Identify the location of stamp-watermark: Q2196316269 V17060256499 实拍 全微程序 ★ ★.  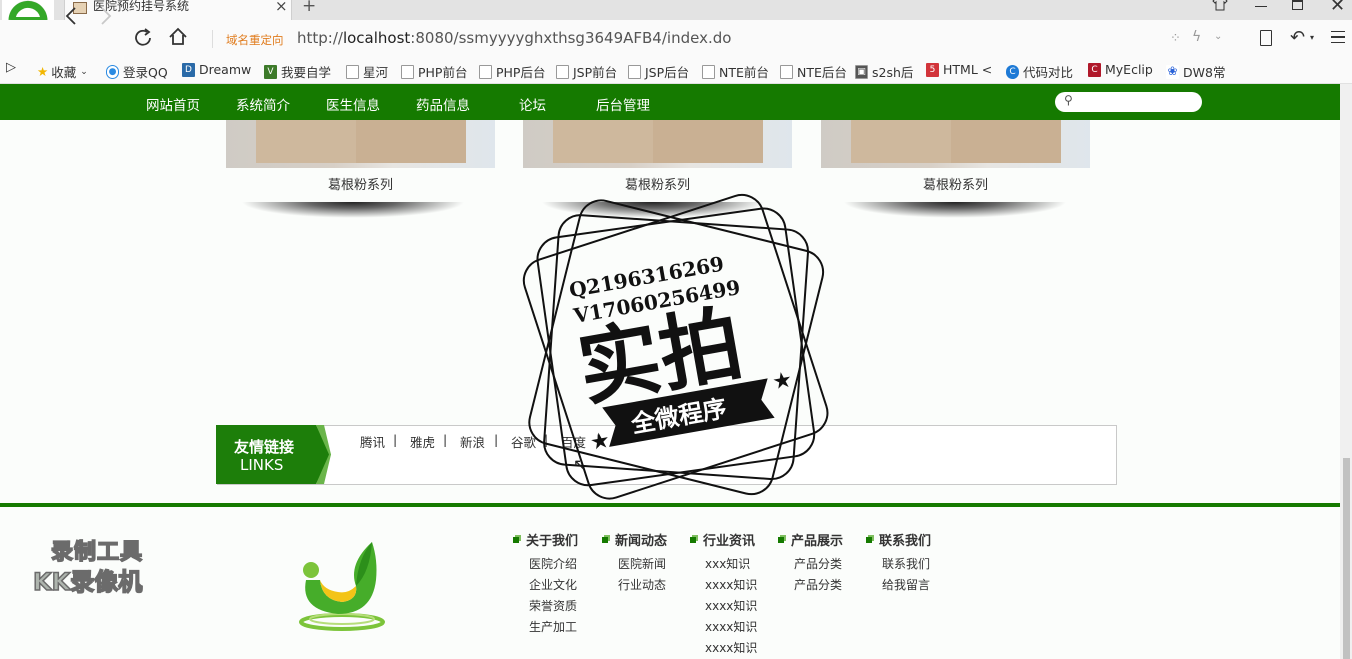
(675, 346).